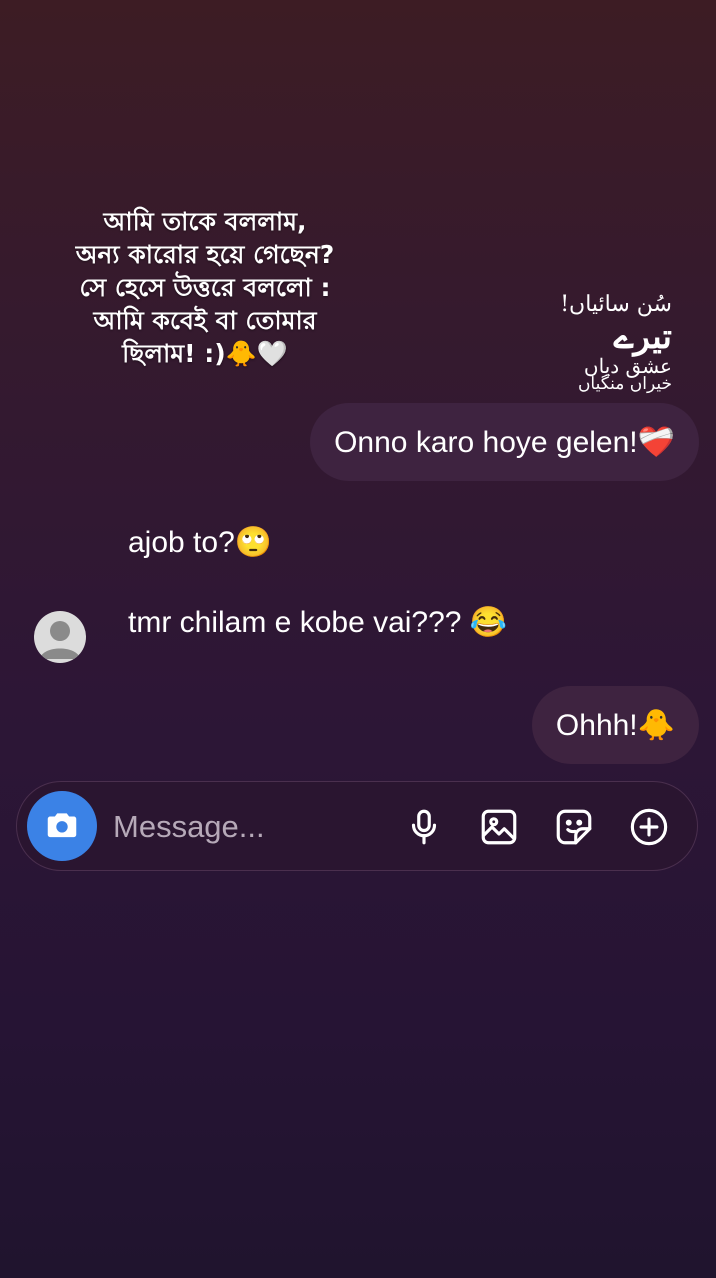 The height and width of the screenshot is (1278, 716). I want to click on camera-button, so click(62, 826).